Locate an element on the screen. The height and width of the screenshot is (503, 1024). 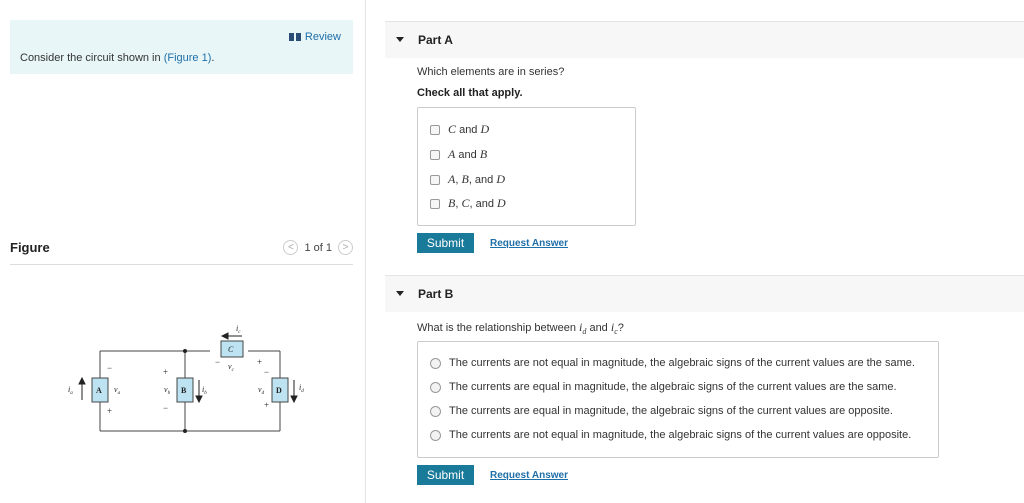
option-text: C and D is located at coordinates (469, 129).